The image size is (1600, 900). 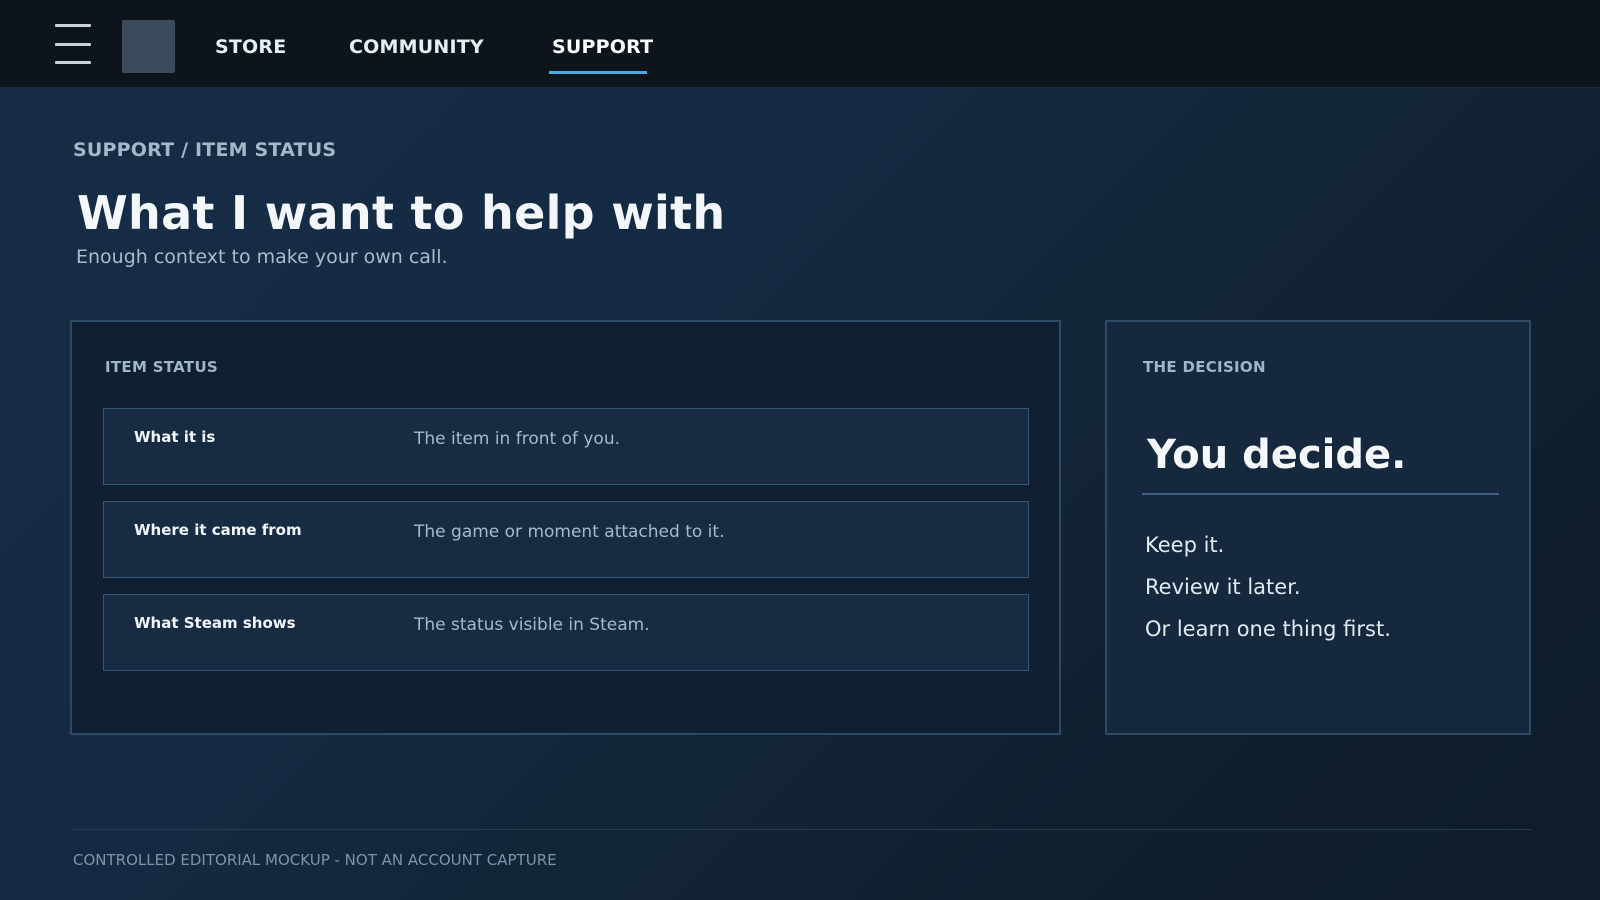 I want to click on active-tab-indicator, so click(x=598, y=72).